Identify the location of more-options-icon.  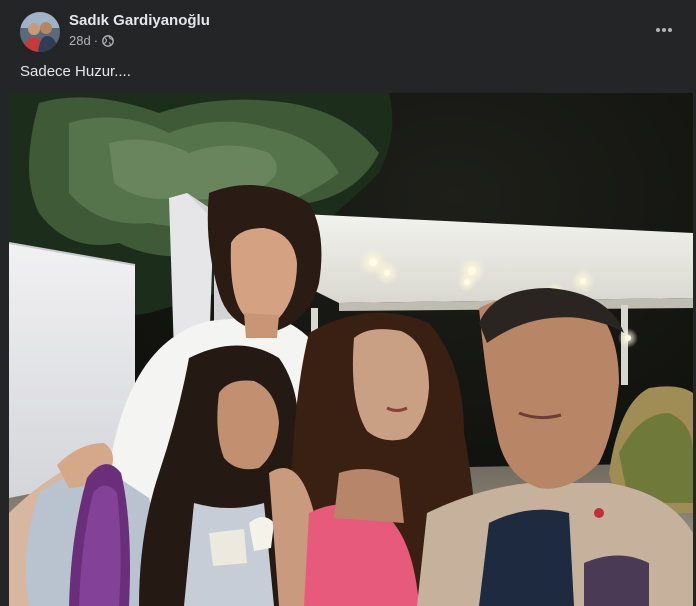
(664, 30).